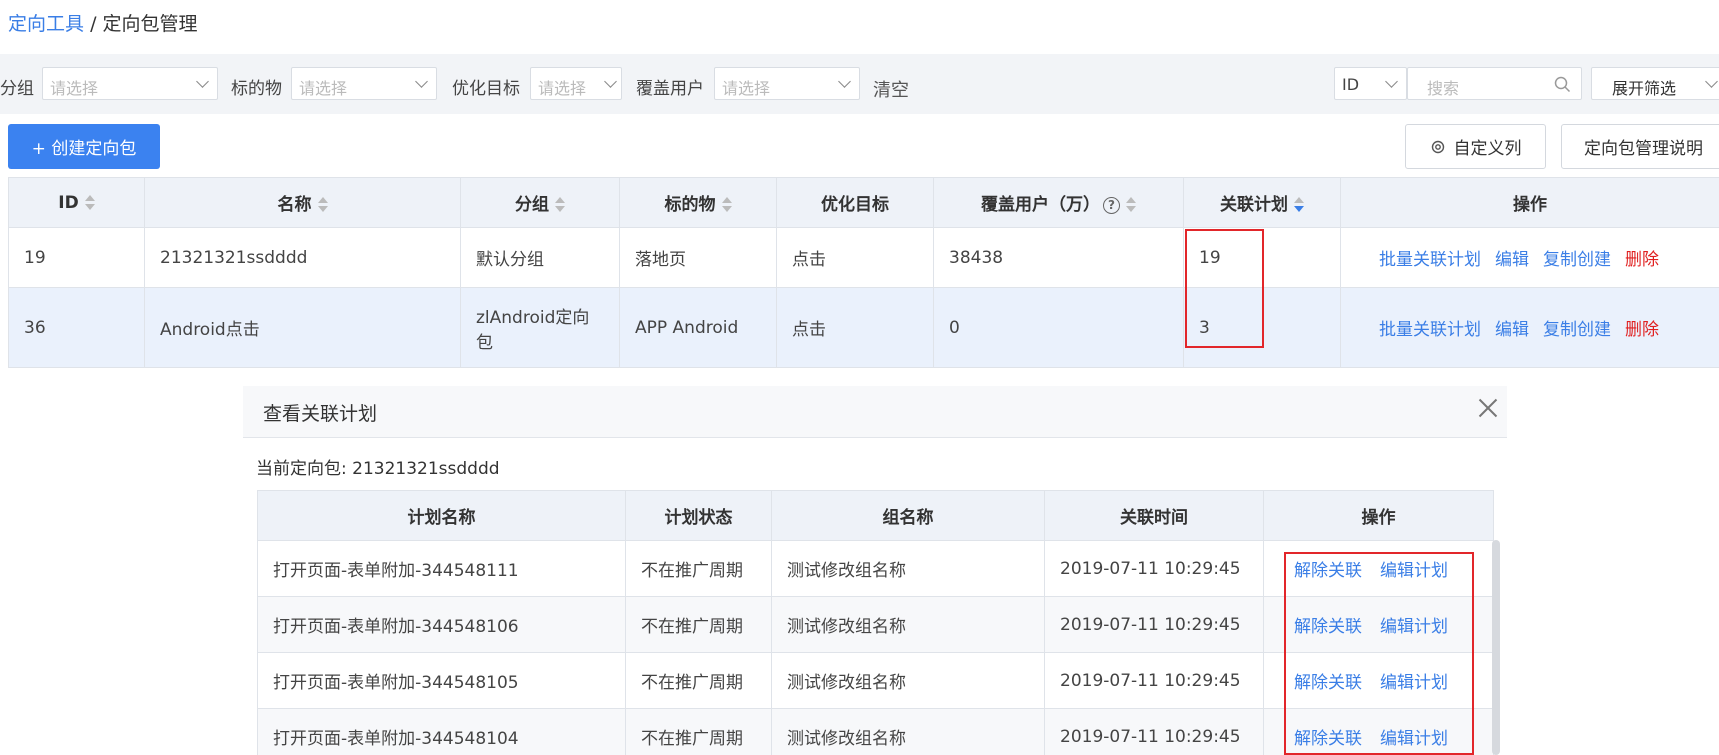 This screenshot has width=1719, height=755. I want to click on column-header-cover: 覆盖用户（万）?, so click(1058, 202).